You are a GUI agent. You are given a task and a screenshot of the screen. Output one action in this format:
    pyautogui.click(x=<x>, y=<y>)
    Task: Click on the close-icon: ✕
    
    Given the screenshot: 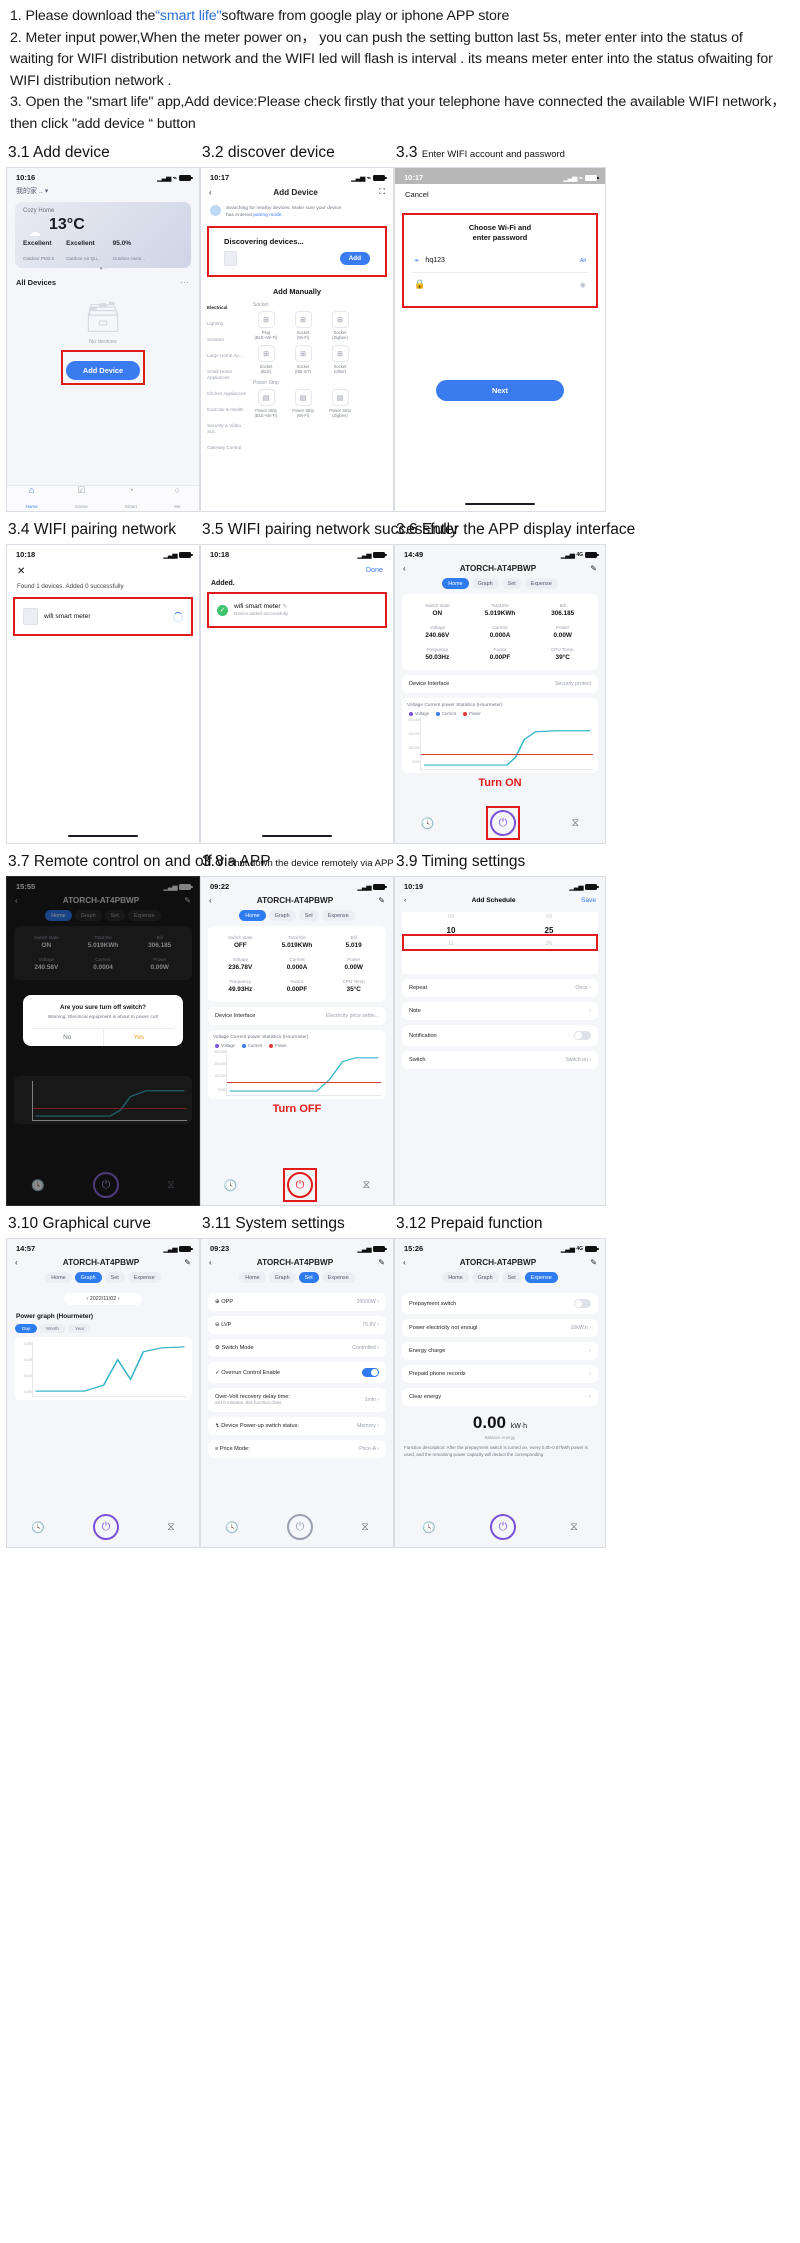 What is the action you would take?
    pyautogui.click(x=103, y=569)
    